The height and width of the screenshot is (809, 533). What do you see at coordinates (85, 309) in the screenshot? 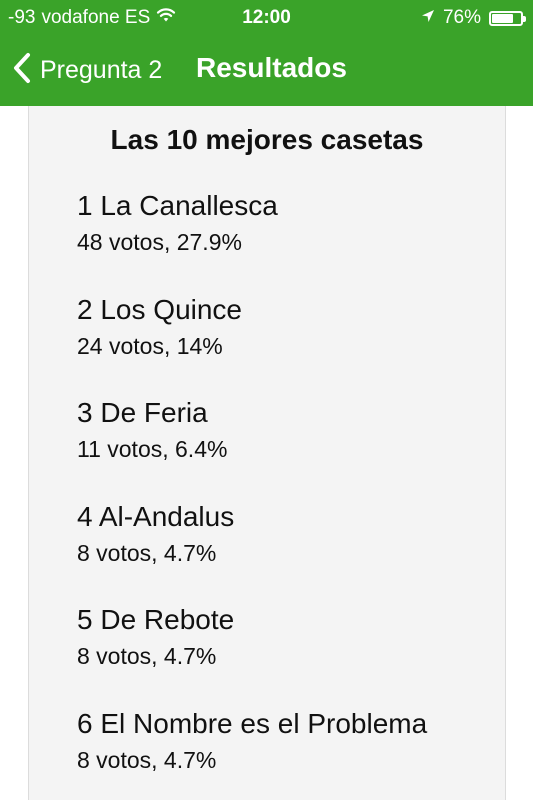
I see `result-rank: 2` at bounding box center [85, 309].